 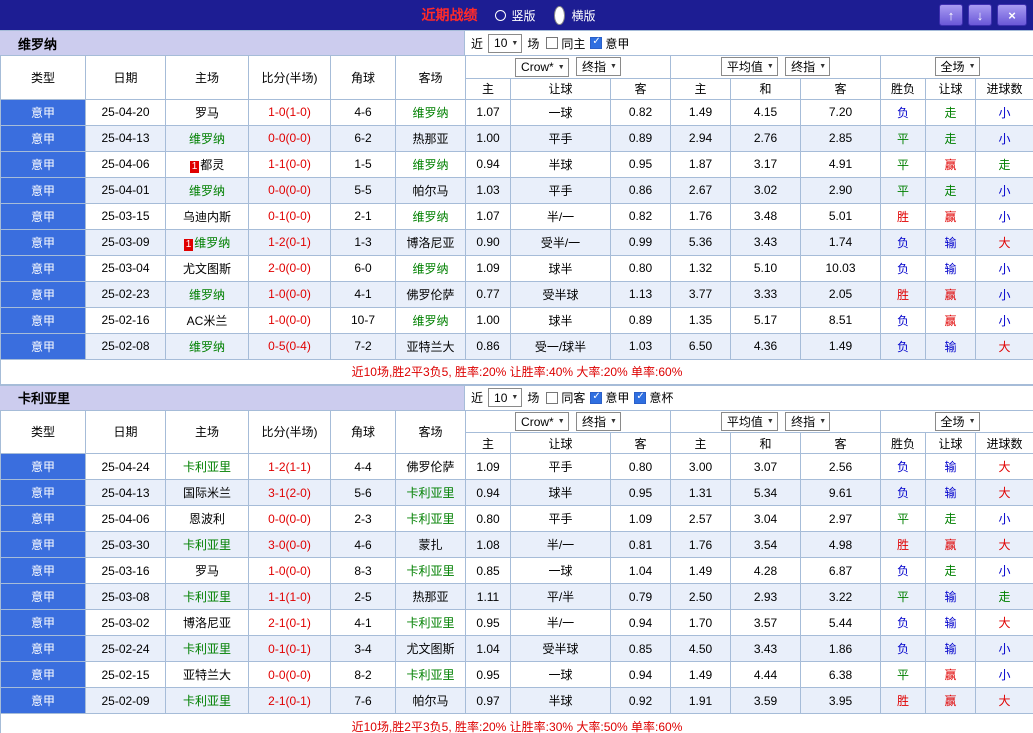 What do you see at coordinates (560, 346) in the screenshot?
I see `handicap-line-cell: 受一/球半` at bounding box center [560, 346].